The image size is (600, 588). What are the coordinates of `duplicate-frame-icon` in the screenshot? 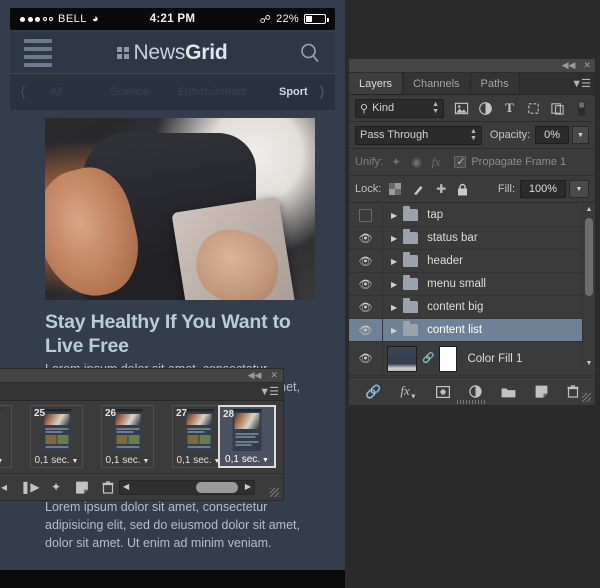 It's located at (82, 487).